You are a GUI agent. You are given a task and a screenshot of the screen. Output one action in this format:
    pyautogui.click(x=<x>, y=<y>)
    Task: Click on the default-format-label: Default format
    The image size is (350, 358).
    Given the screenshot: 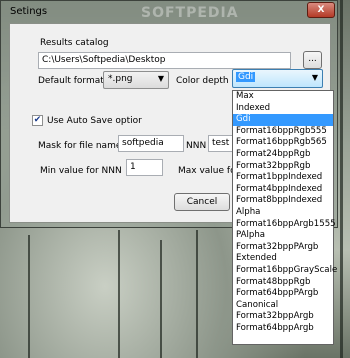 What is the action you would take?
    pyautogui.click(x=71, y=81)
    